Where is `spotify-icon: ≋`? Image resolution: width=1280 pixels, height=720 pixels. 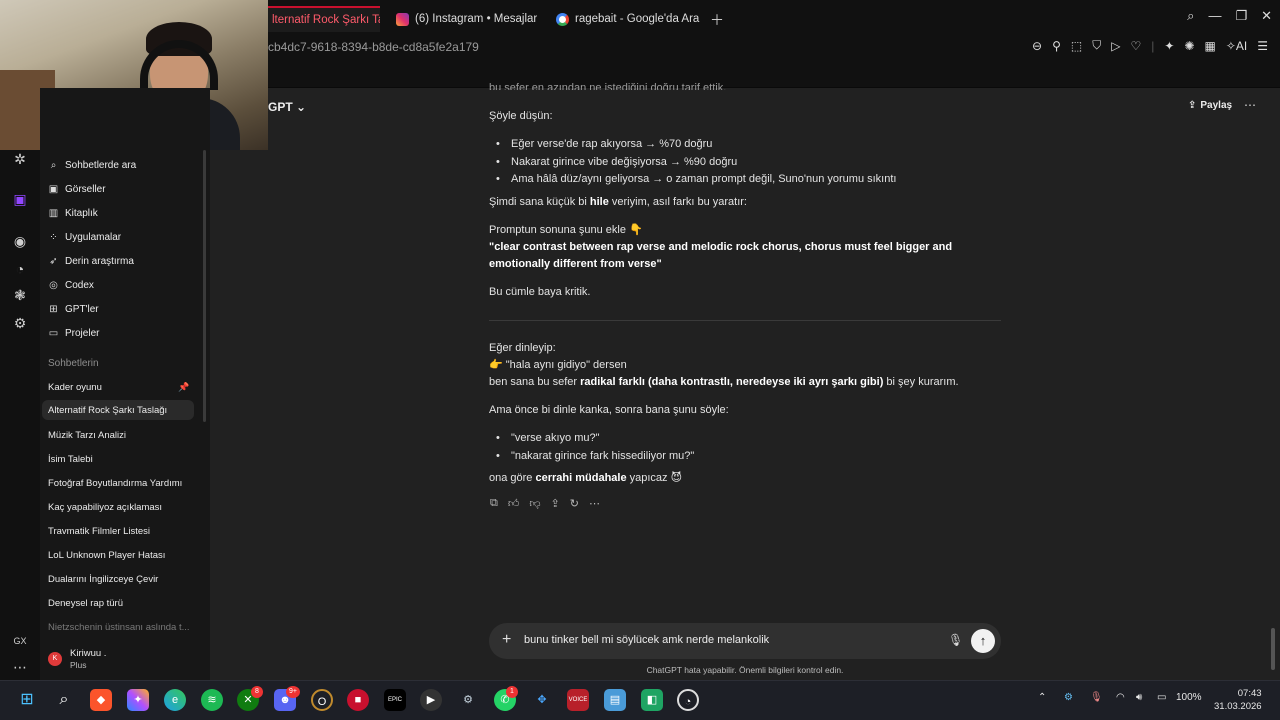
spotify-icon: ≋ is located at coordinates (212, 700).